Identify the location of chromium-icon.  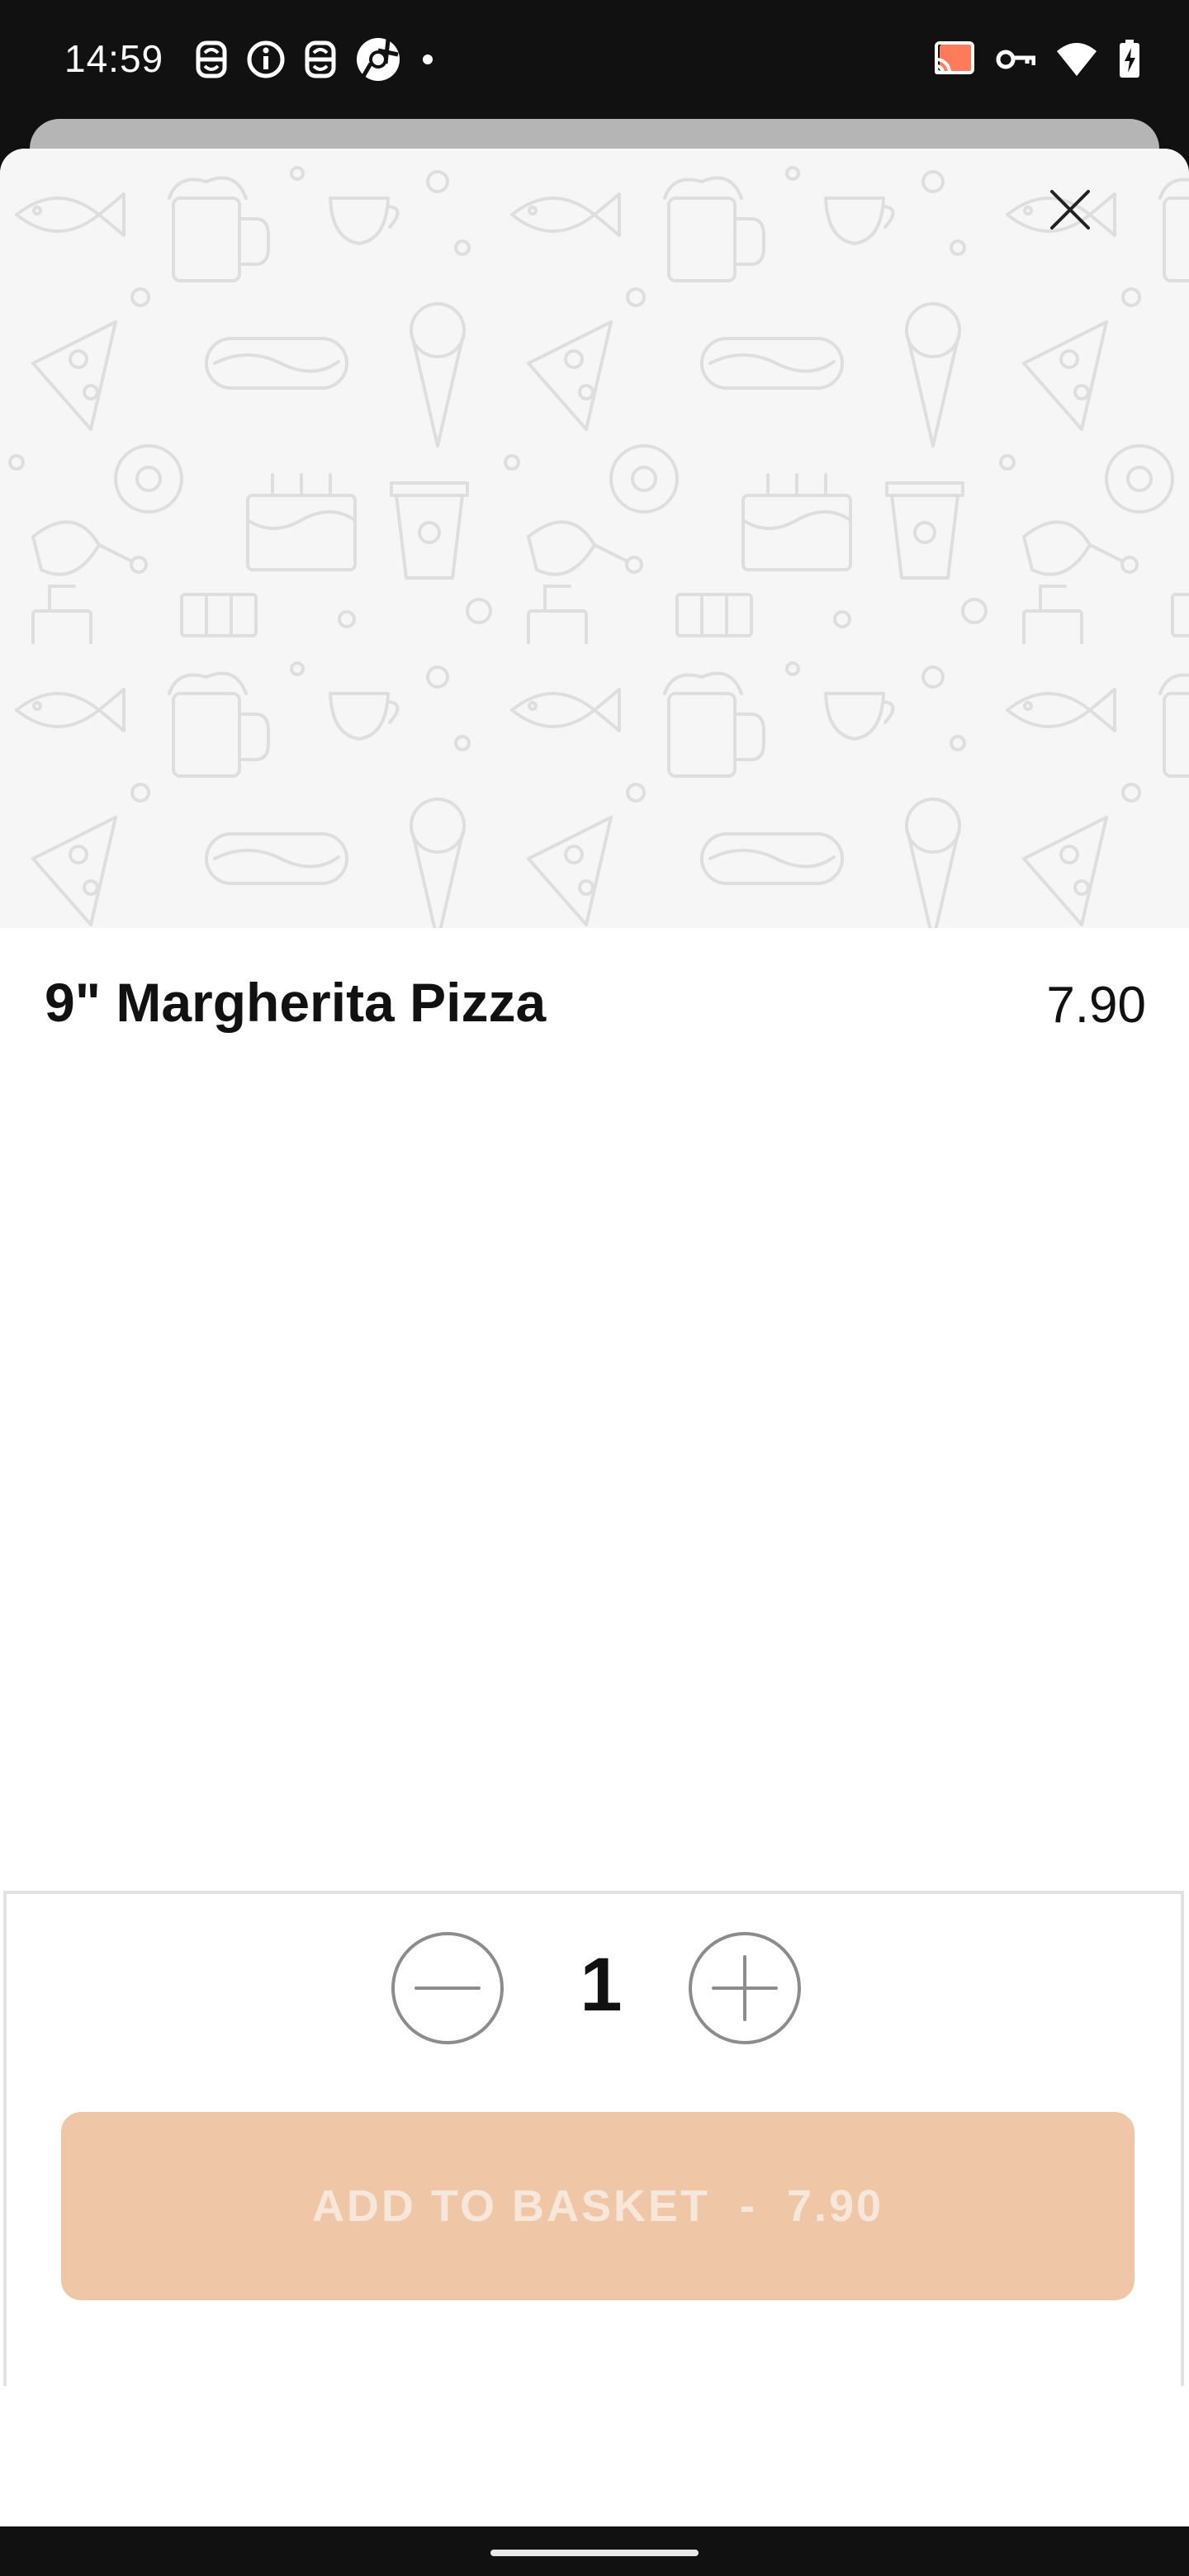
(378, 59).